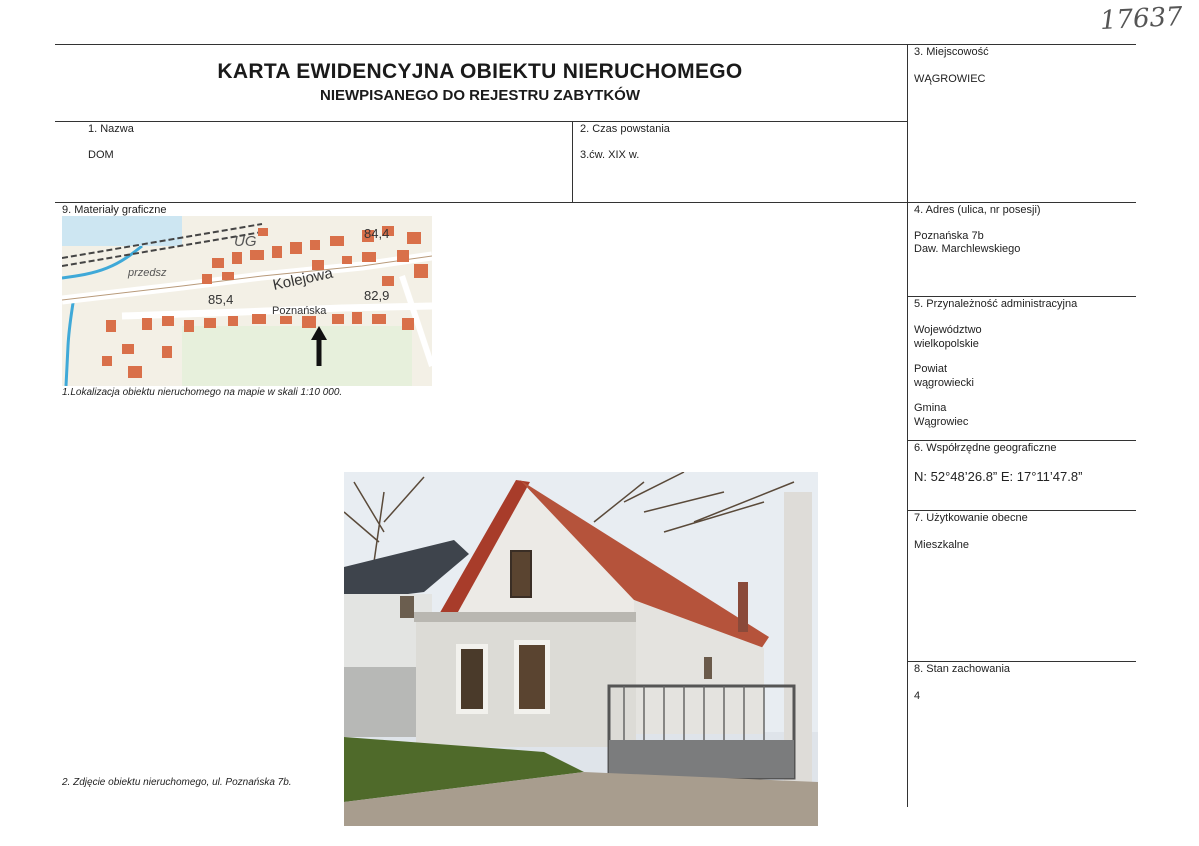 The image size is (1199, 846). I want to click on coords-value: N: 52°48’26.8” E: 17°11’47.8”, so click(998, 476).